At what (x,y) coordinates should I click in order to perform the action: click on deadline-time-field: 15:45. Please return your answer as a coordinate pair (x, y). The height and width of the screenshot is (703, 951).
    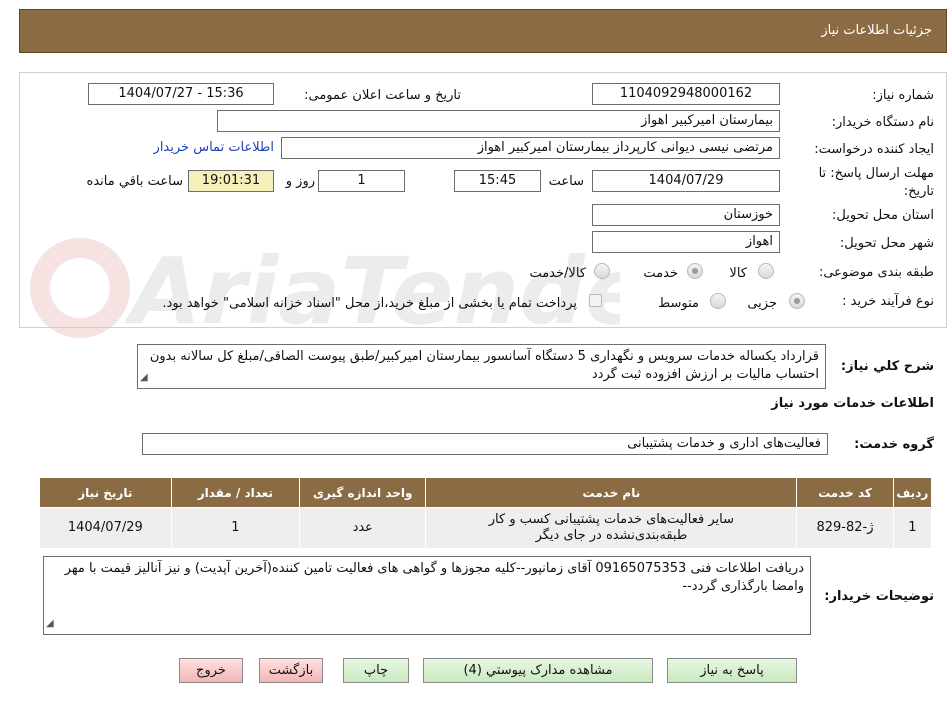
    Looking at the image, I should click on (497, 181).